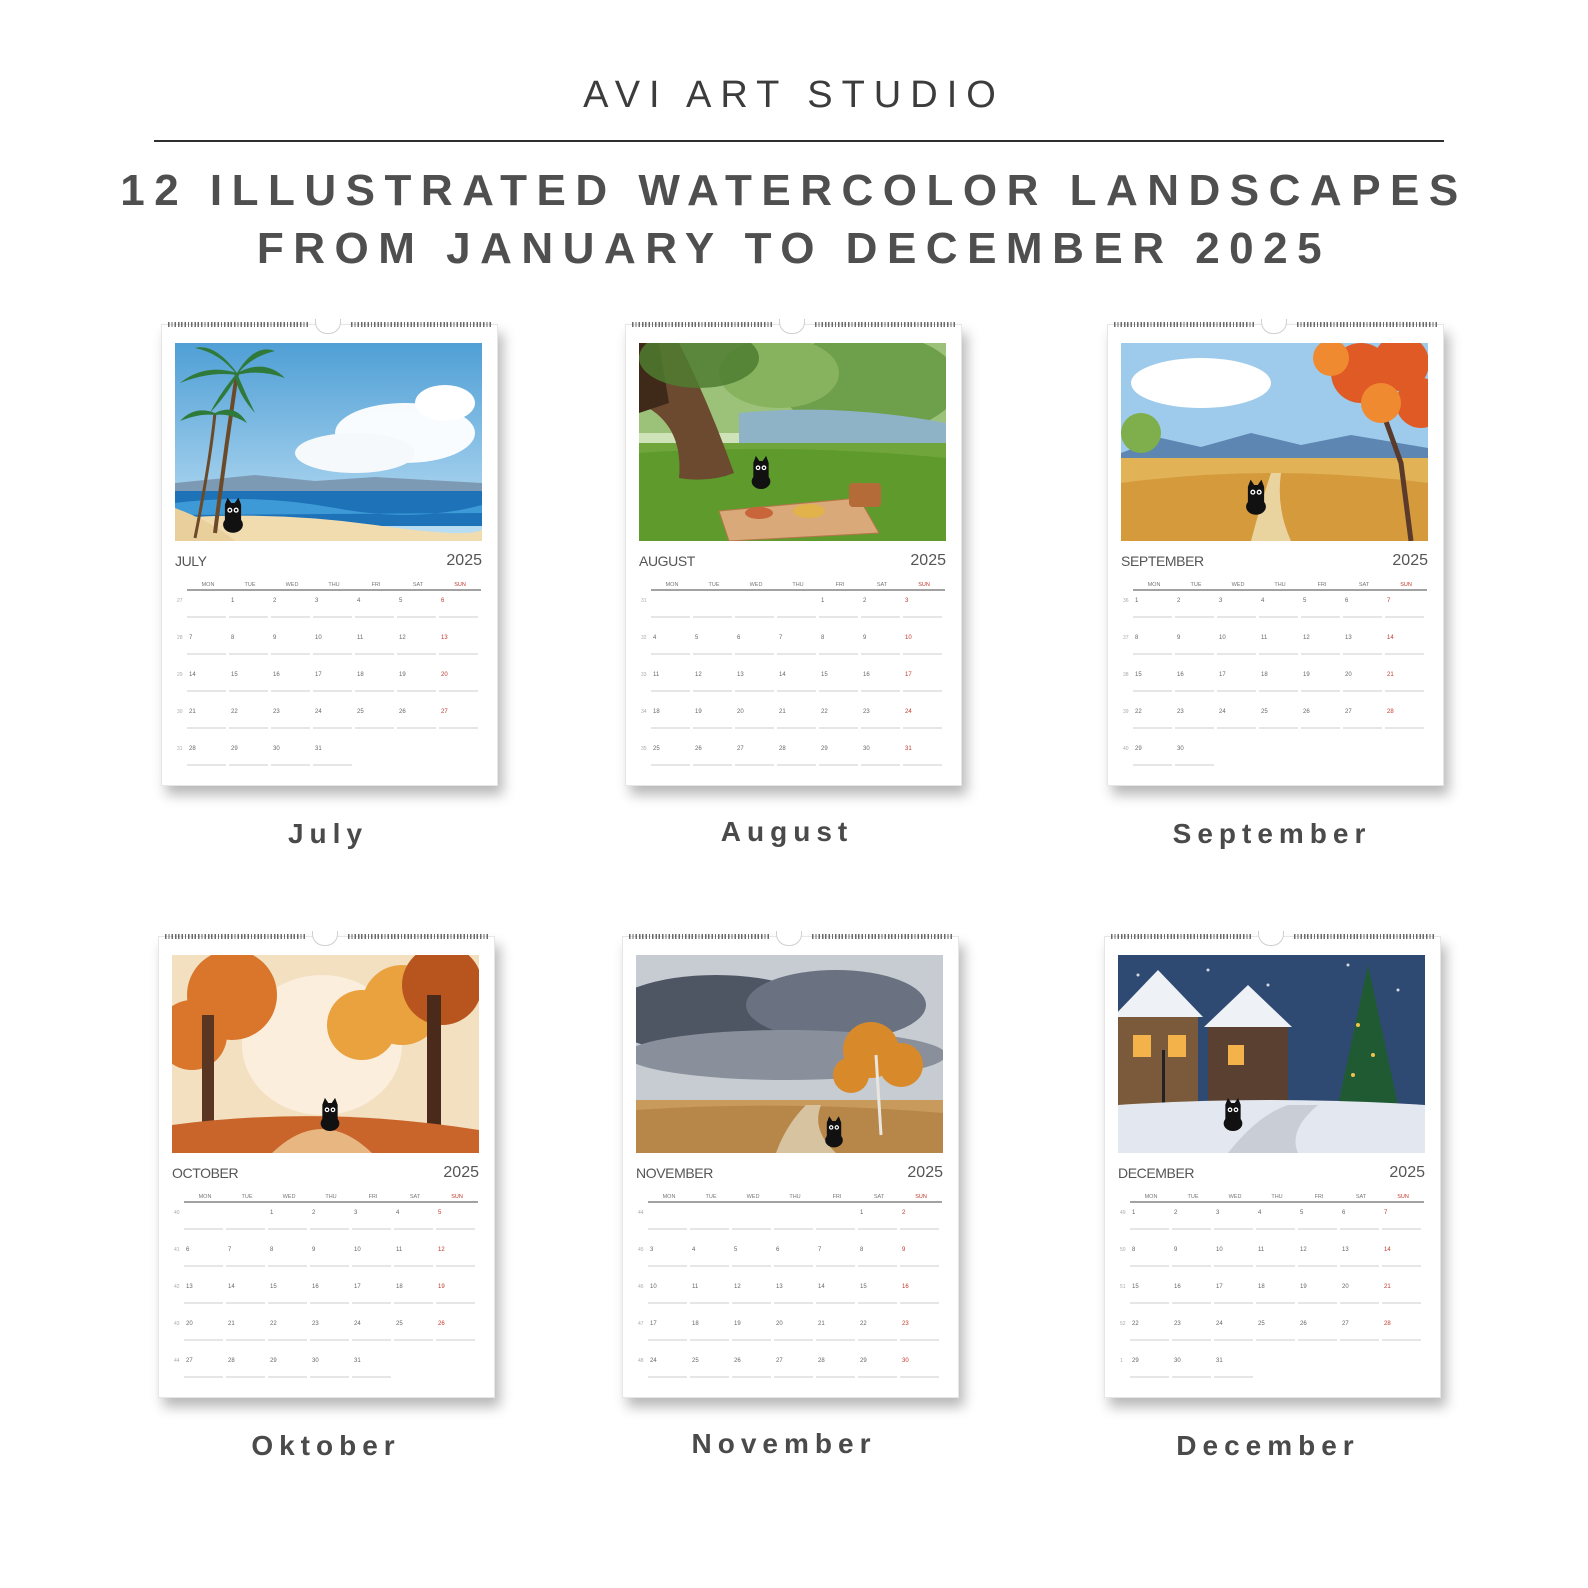  Describe the element at coordinates (357, 1361) in the screenshot. I see `calendar-day: 31` at that location.